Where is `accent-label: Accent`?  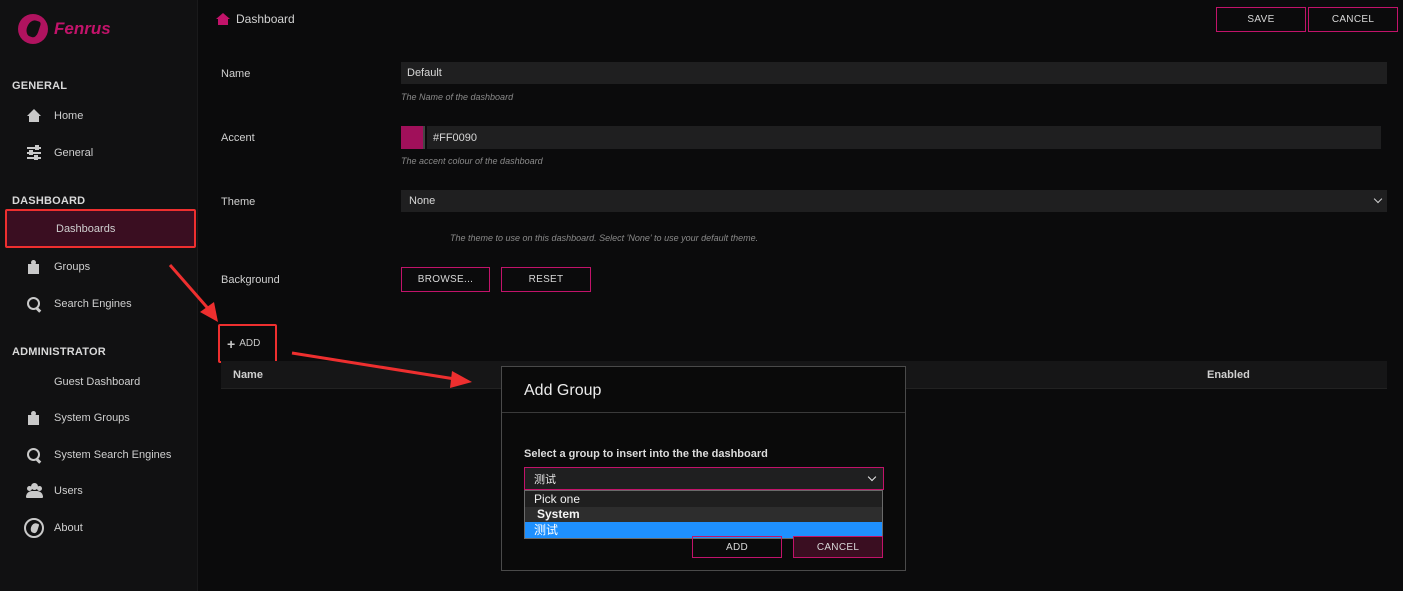
accent-label: Accent is located at coordinates (238, 138).